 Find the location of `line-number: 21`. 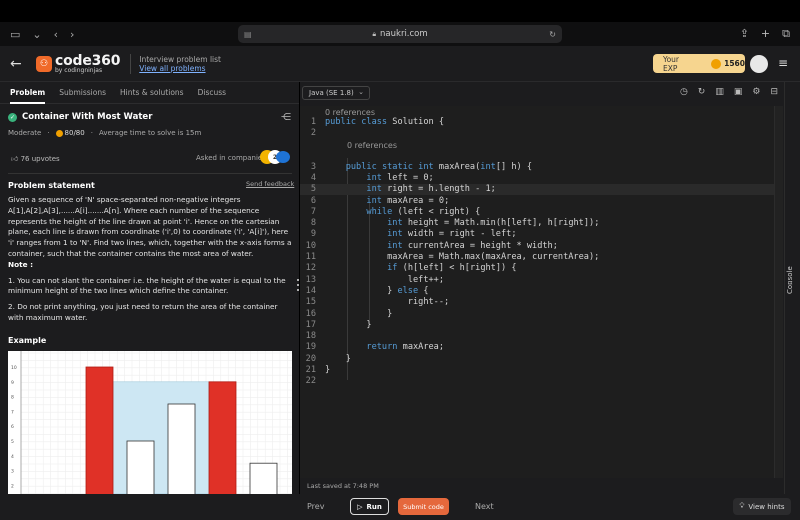

line-number: 21 is located at coordinates (310, 370).